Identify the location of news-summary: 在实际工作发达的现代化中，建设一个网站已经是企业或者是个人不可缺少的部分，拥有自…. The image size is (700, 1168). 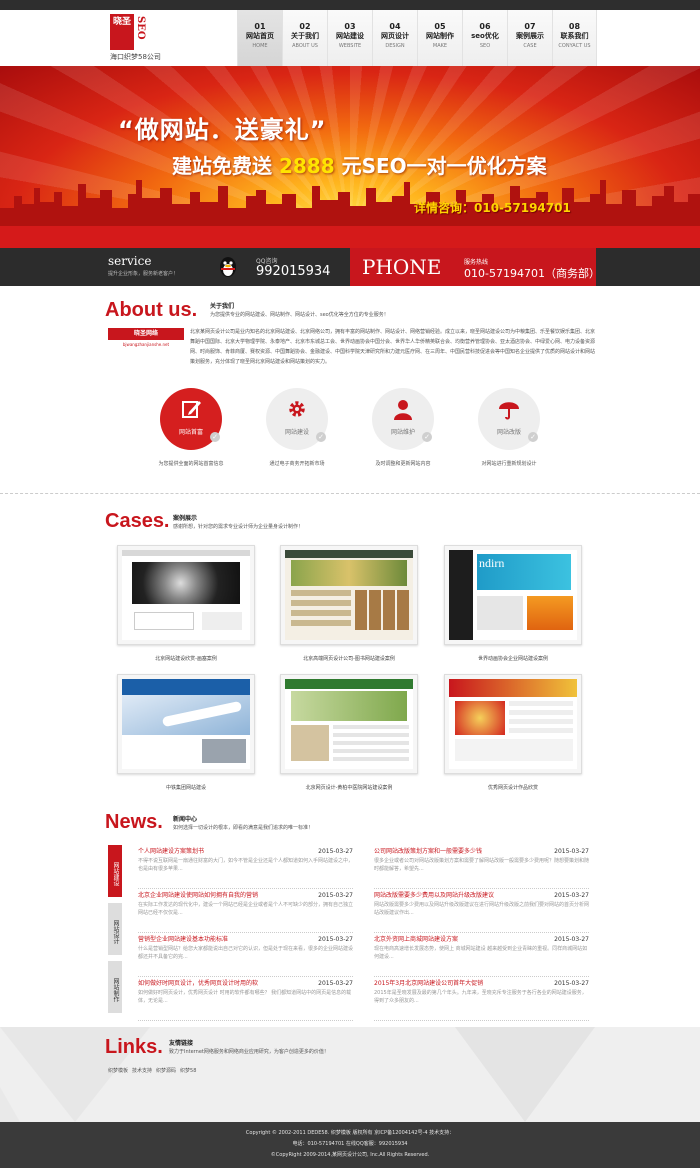
(246, 909).